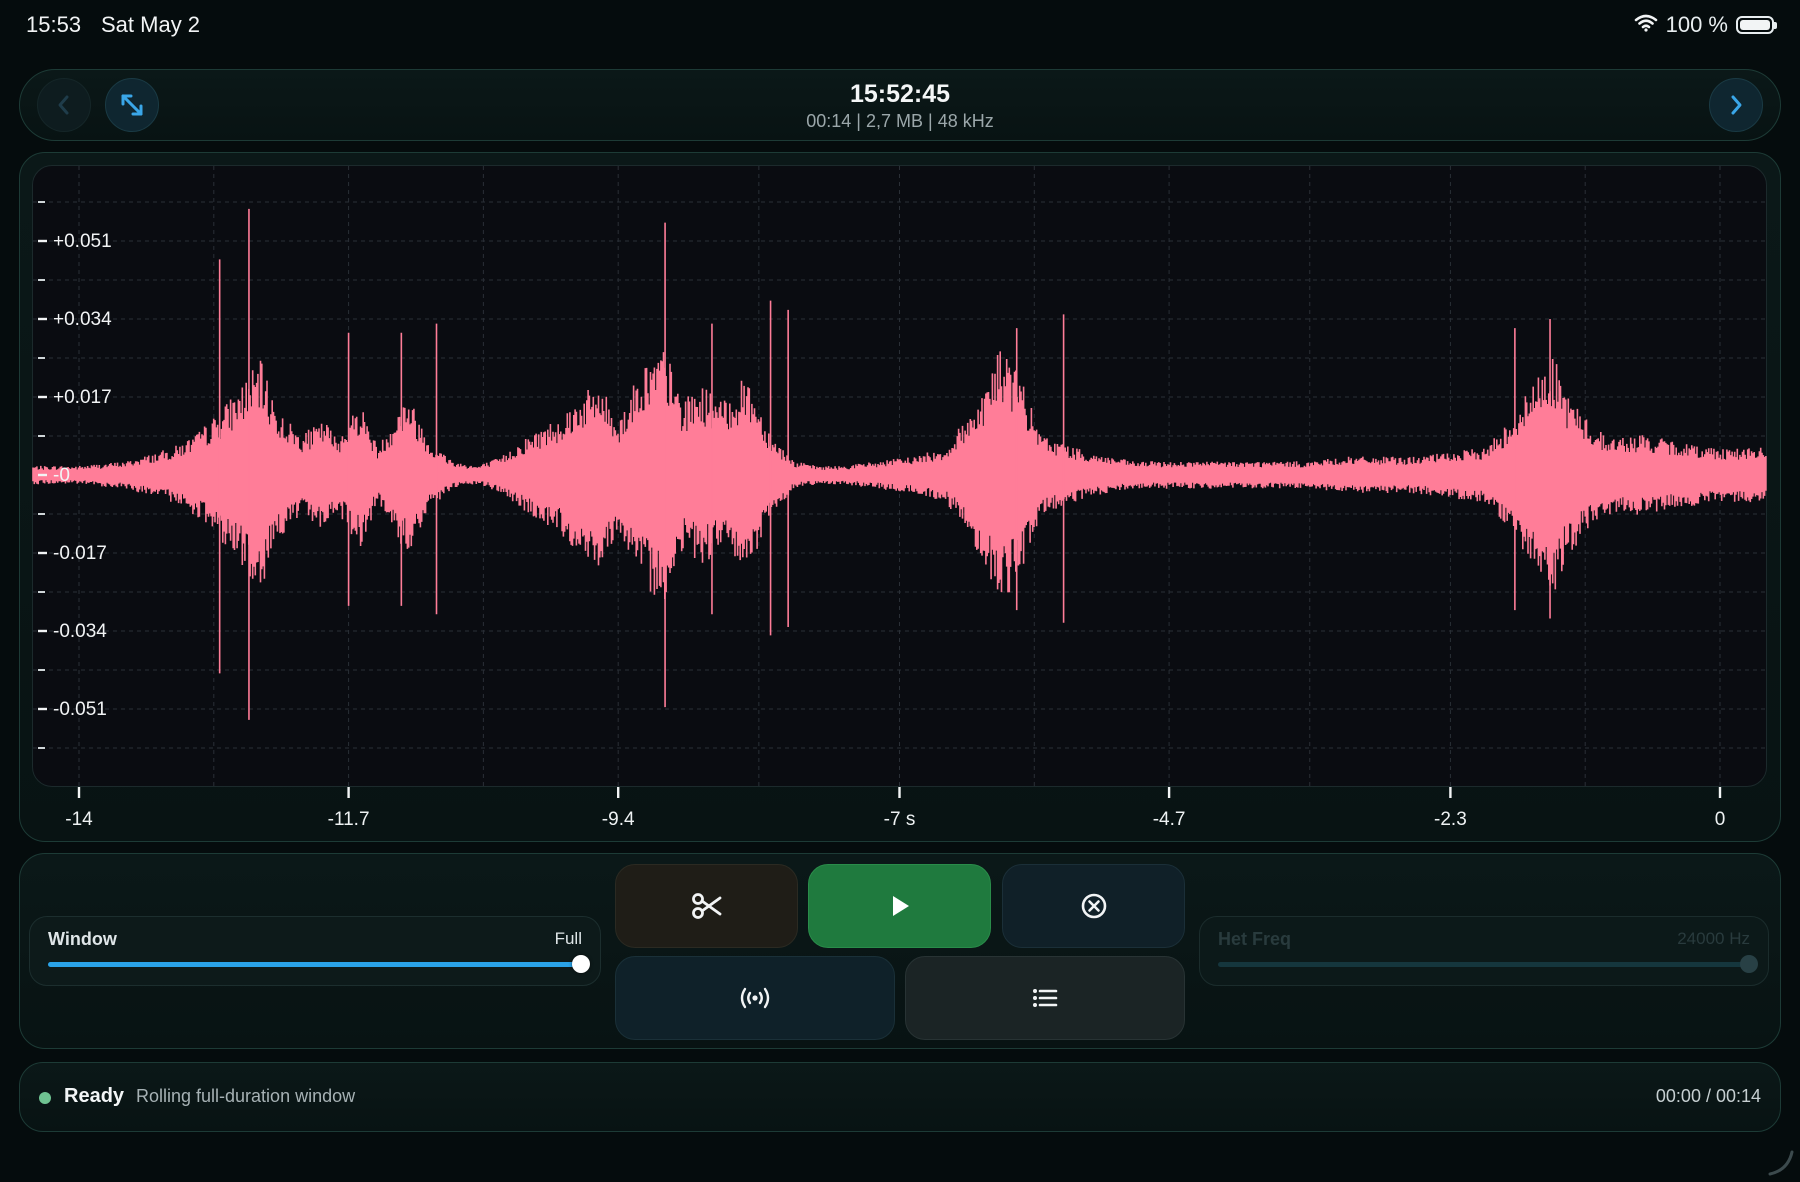 This screenshot has height=1182, width=1800. What do you see at coordinates (80, 709) in the screenshot?
I see `y-tick-label: -0.051` at bounding box center [80, 709].